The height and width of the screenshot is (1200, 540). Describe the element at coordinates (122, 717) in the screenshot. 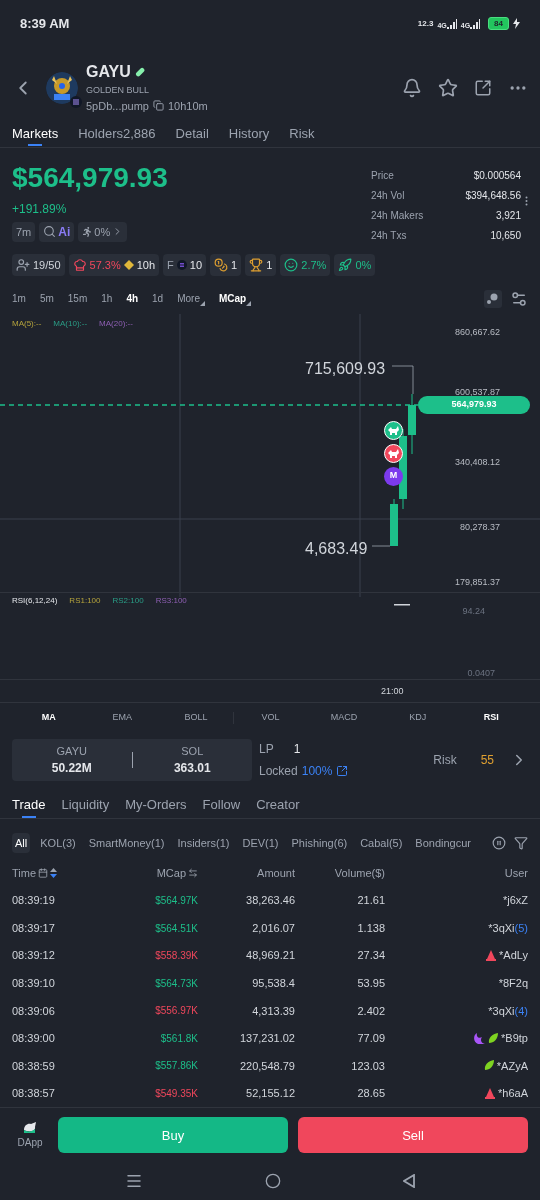

I see `indicator-tab: EMA` at that location.